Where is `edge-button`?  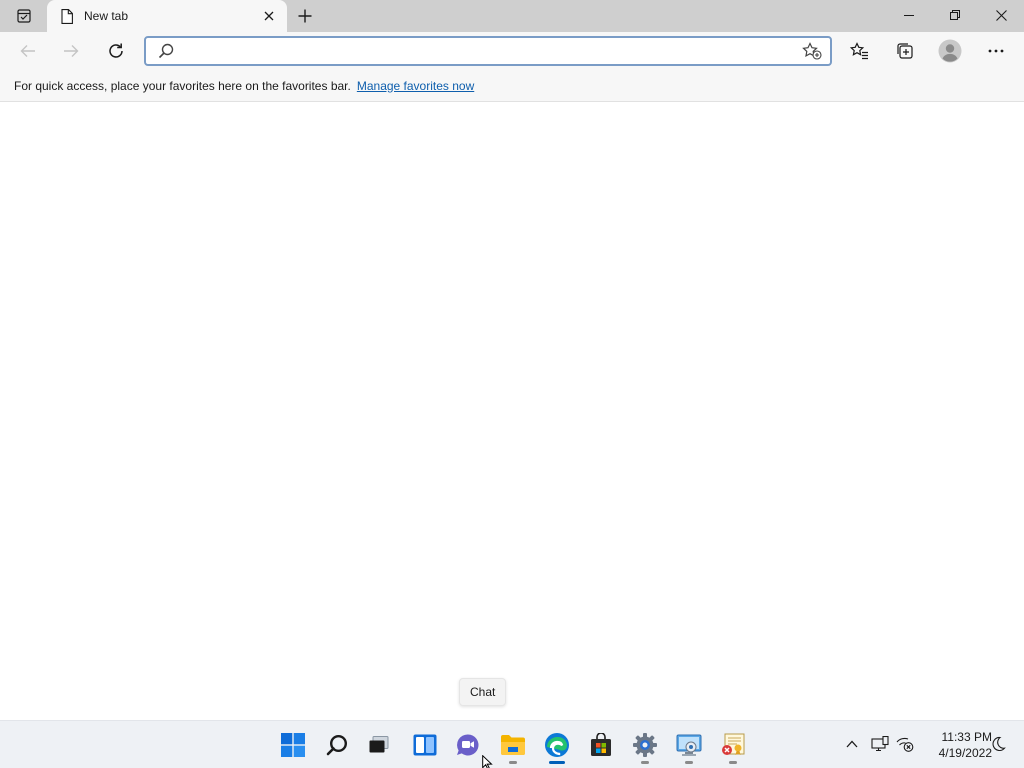 edge-button is located at coordinates (557, 745).